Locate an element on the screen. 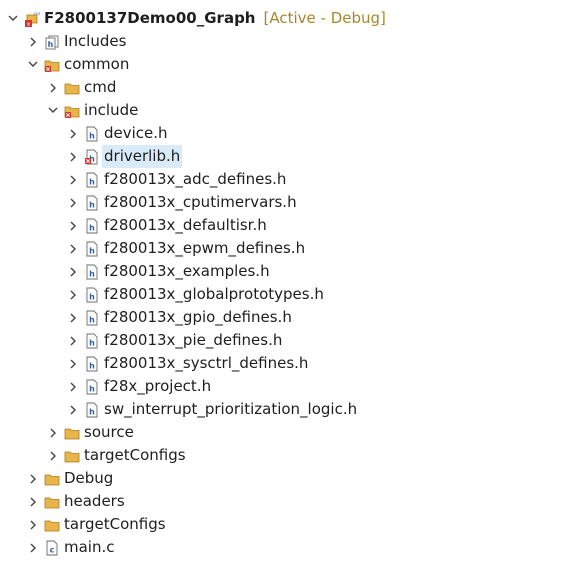  tree-row-file: h f280013x_defaultisr.h is located at coordinates (285, 225).